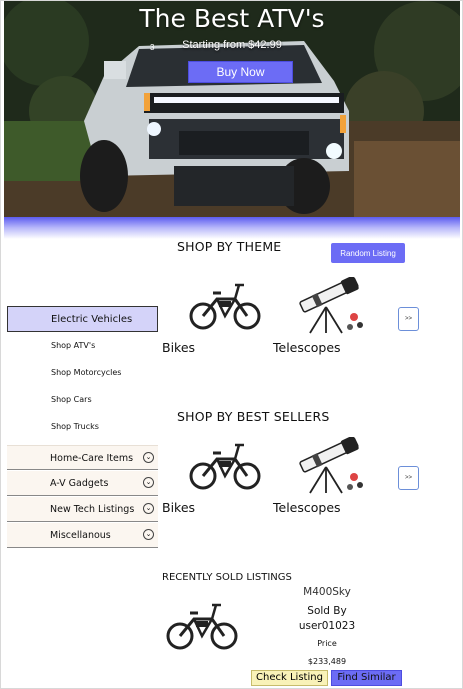  What do you see at coordinates (178, 347) in the screenshot?
I see `theme-item-bikes: Bikes` at bounding box center [178, 347].